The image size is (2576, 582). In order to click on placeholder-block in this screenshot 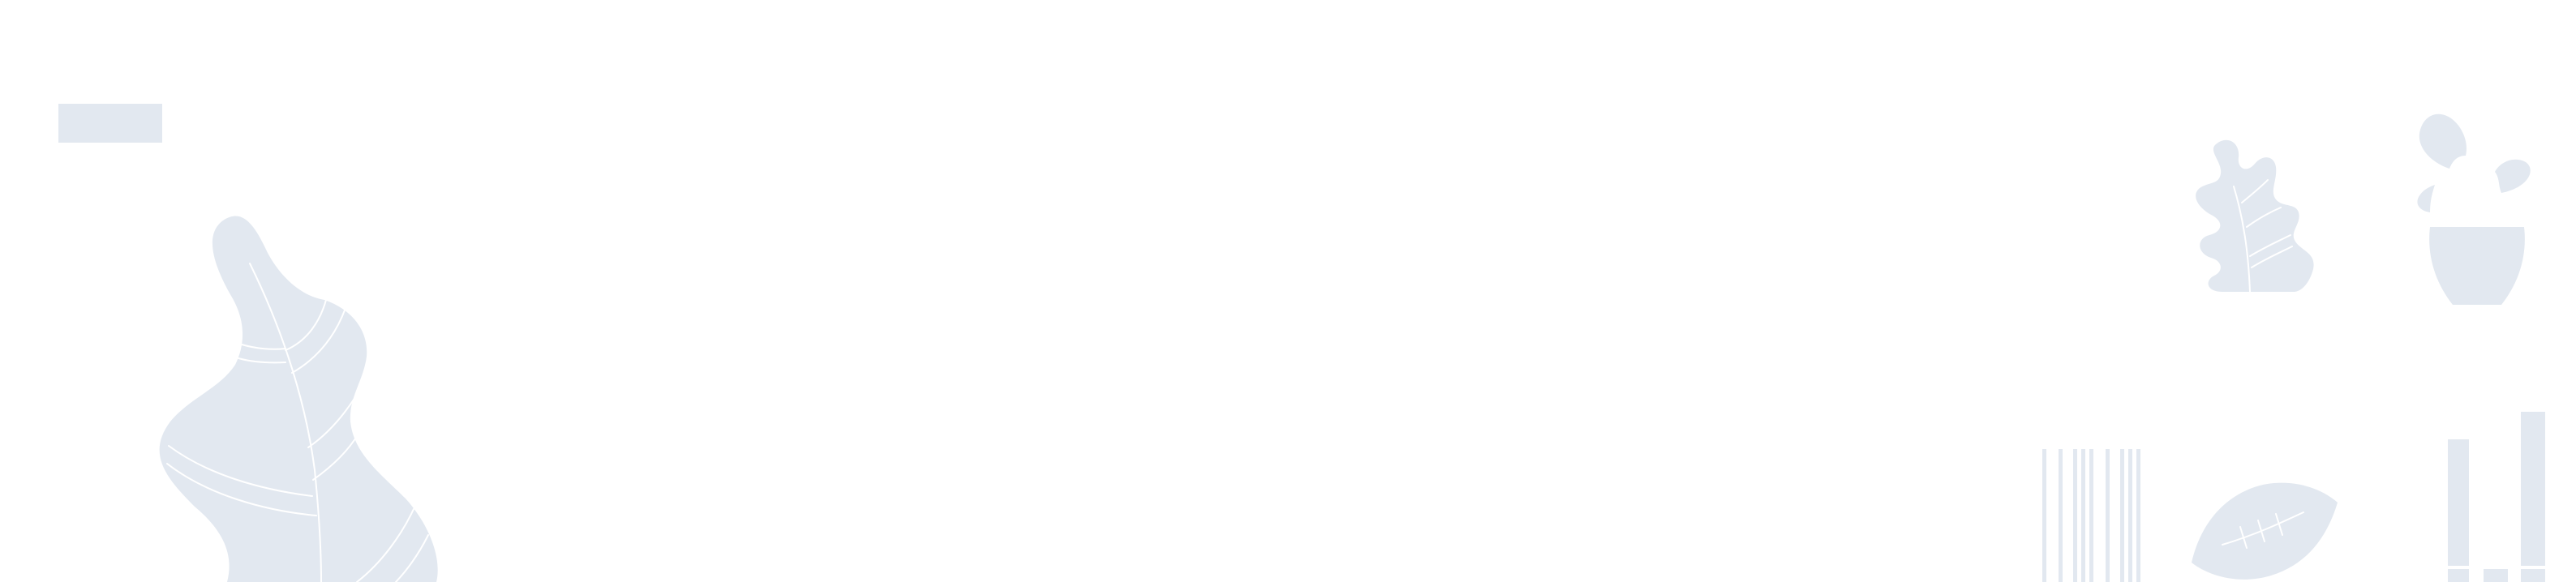, I will do `click(110, 124)`.